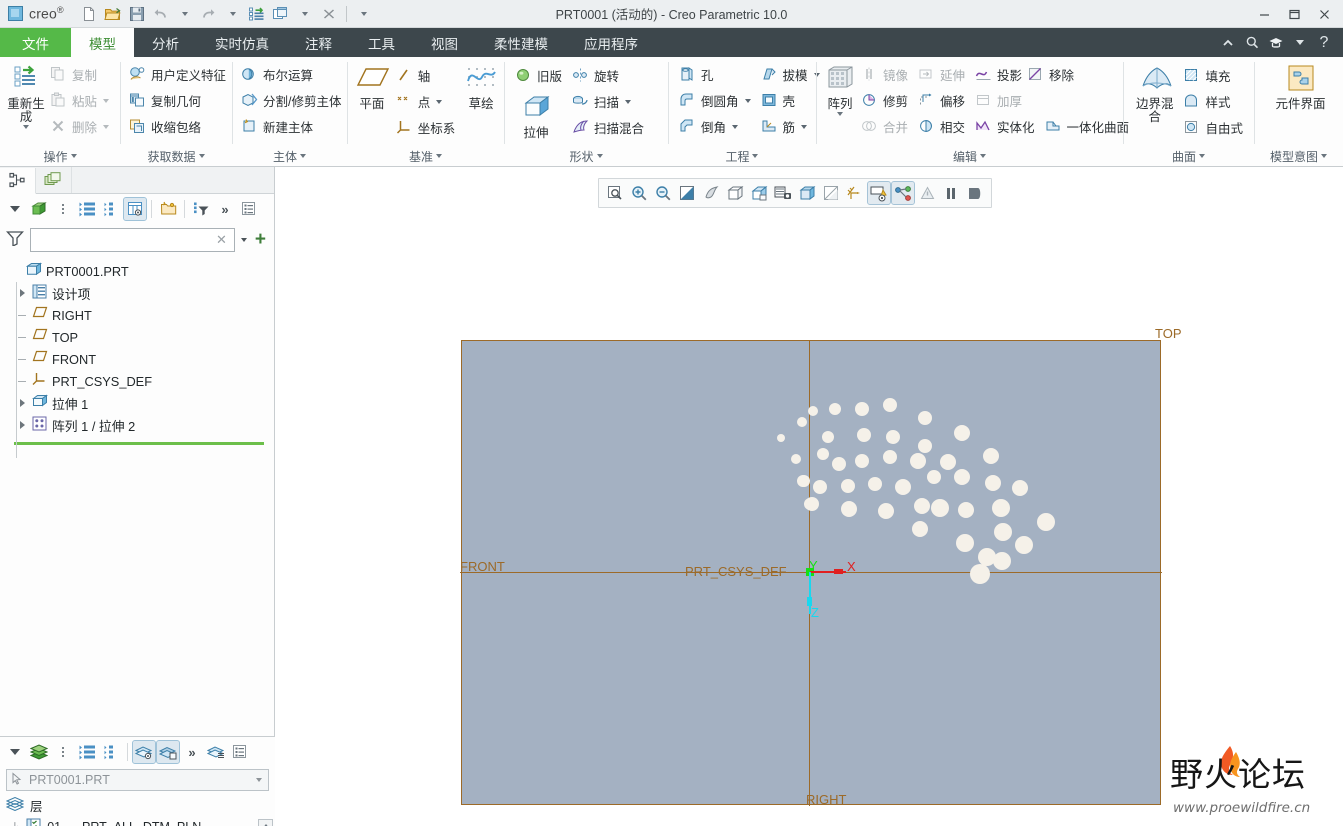 The image size is (1343, 826). I want to click on paste-command: 粘贴, so click(80, 100).